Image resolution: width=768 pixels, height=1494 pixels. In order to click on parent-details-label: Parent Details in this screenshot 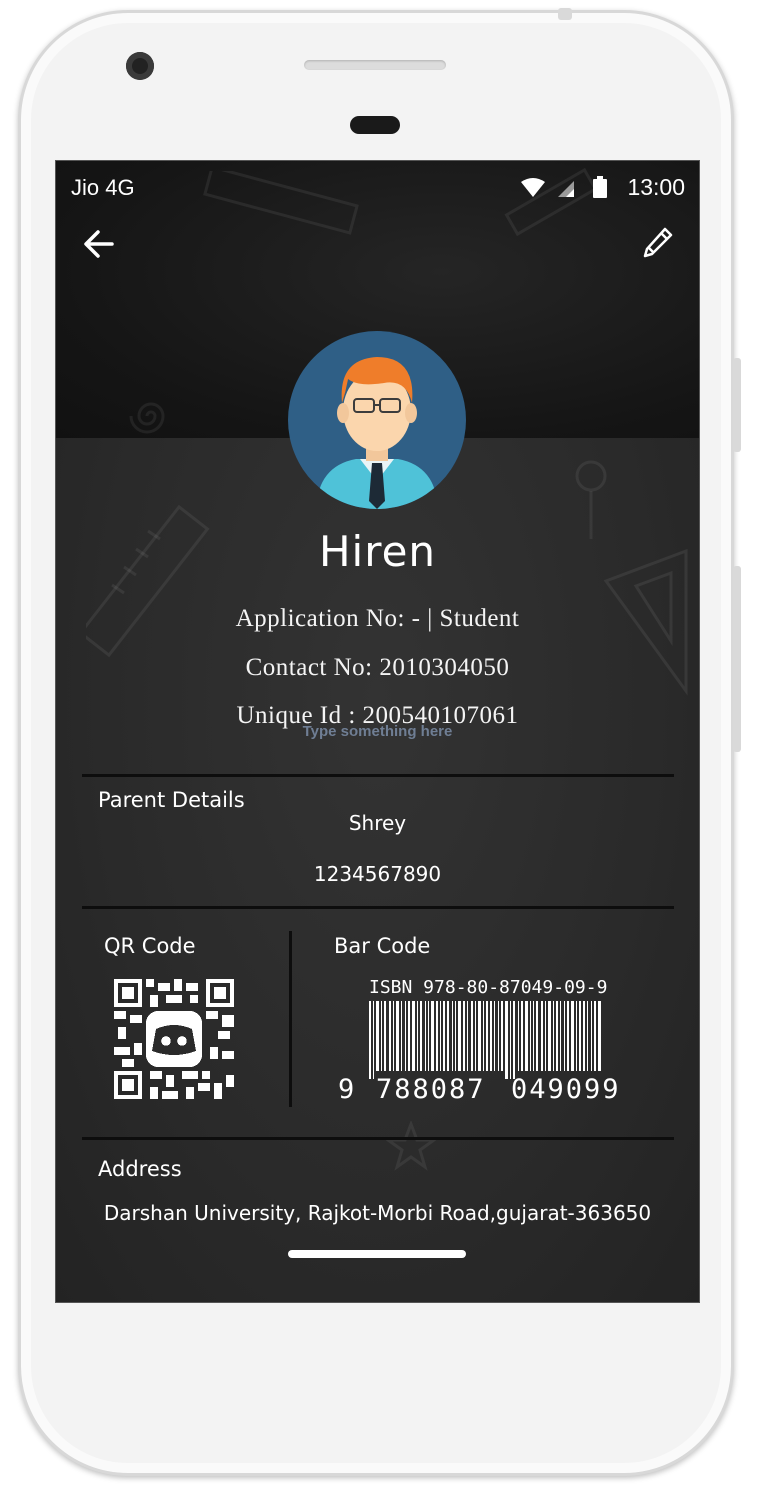, I will do `click(171, 800)`.